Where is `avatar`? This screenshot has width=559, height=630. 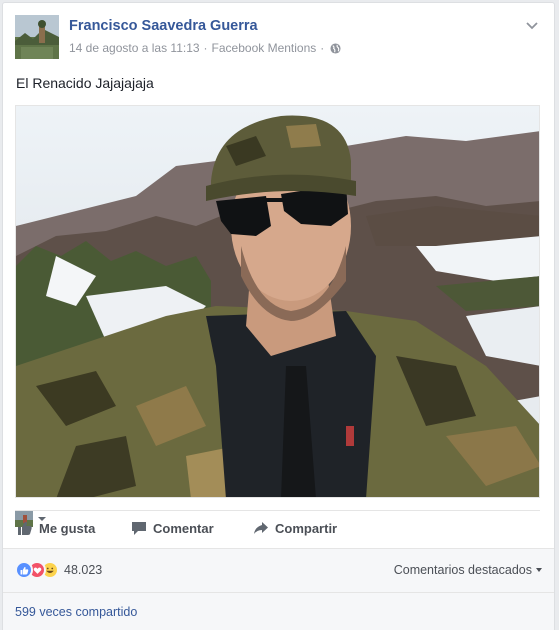 avatar is located at coordinates (37, 37).